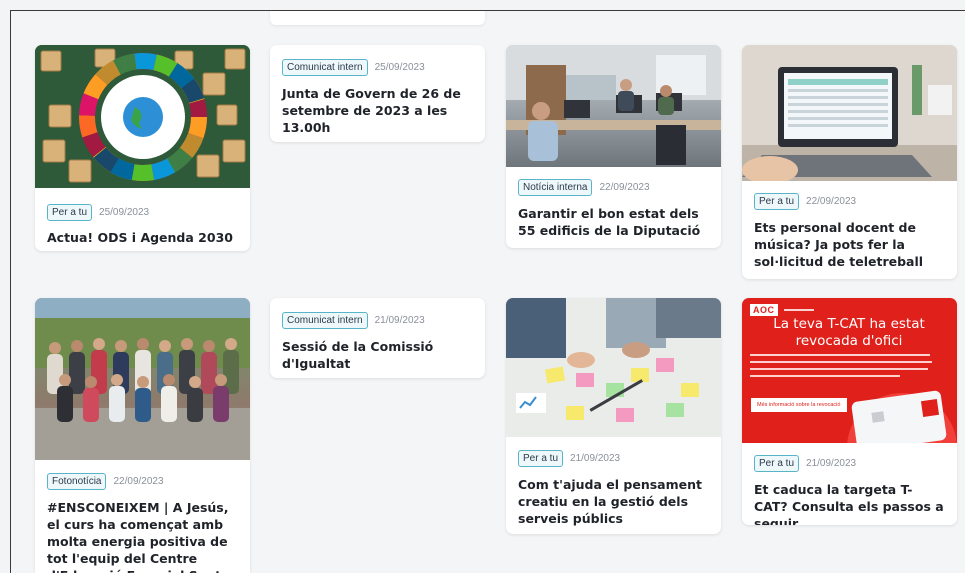  Describe the element at coordinates (142, 116) in the screenshot. I see `sdg-wheel-image` at that location.